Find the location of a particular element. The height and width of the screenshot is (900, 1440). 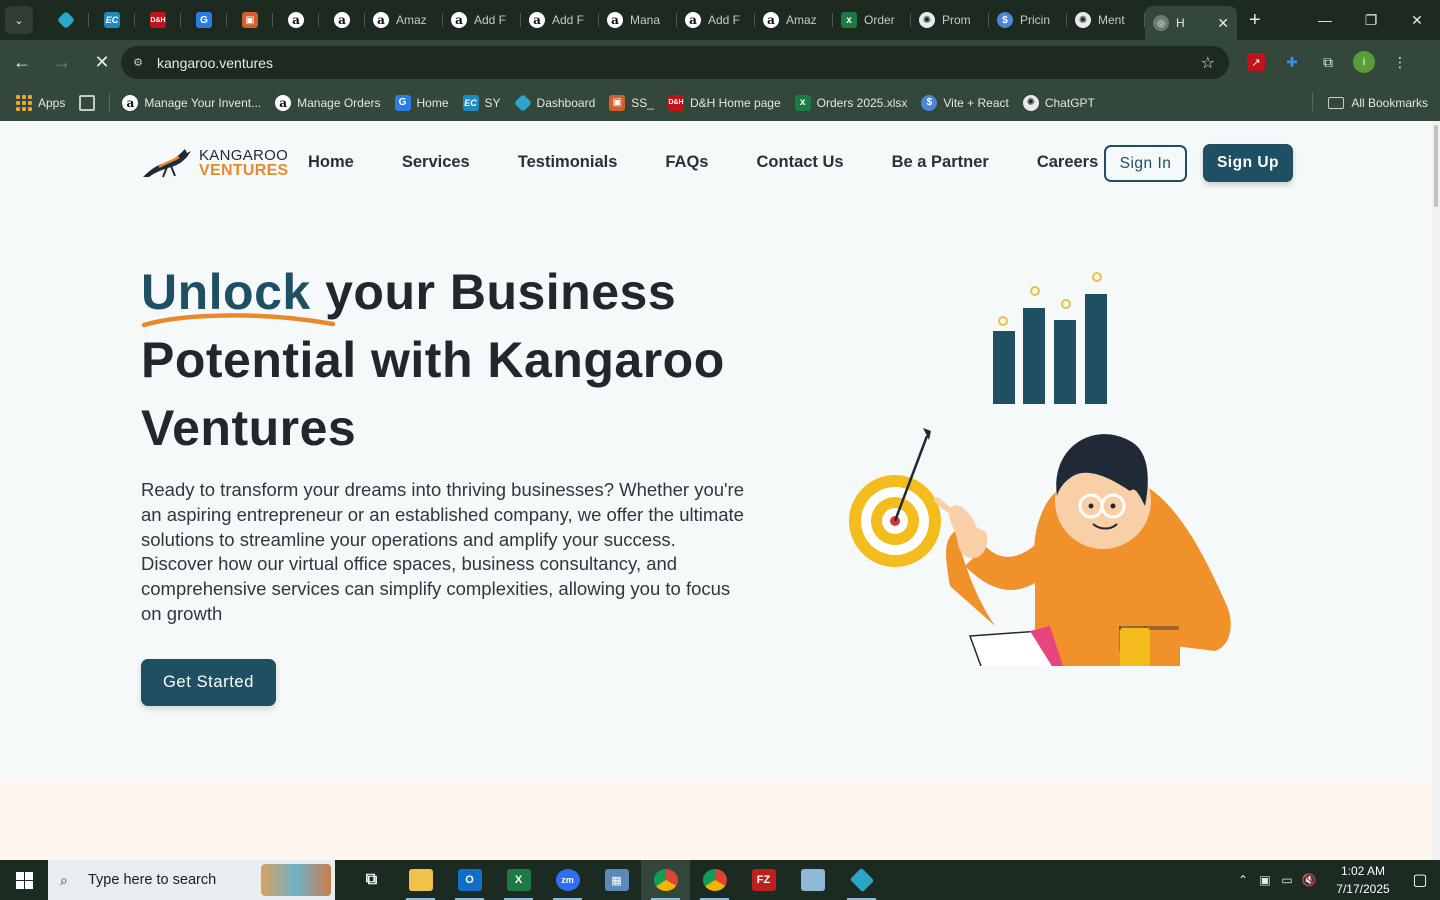

browser-tab: ✺ Prom is located at coordinates (950, 20).